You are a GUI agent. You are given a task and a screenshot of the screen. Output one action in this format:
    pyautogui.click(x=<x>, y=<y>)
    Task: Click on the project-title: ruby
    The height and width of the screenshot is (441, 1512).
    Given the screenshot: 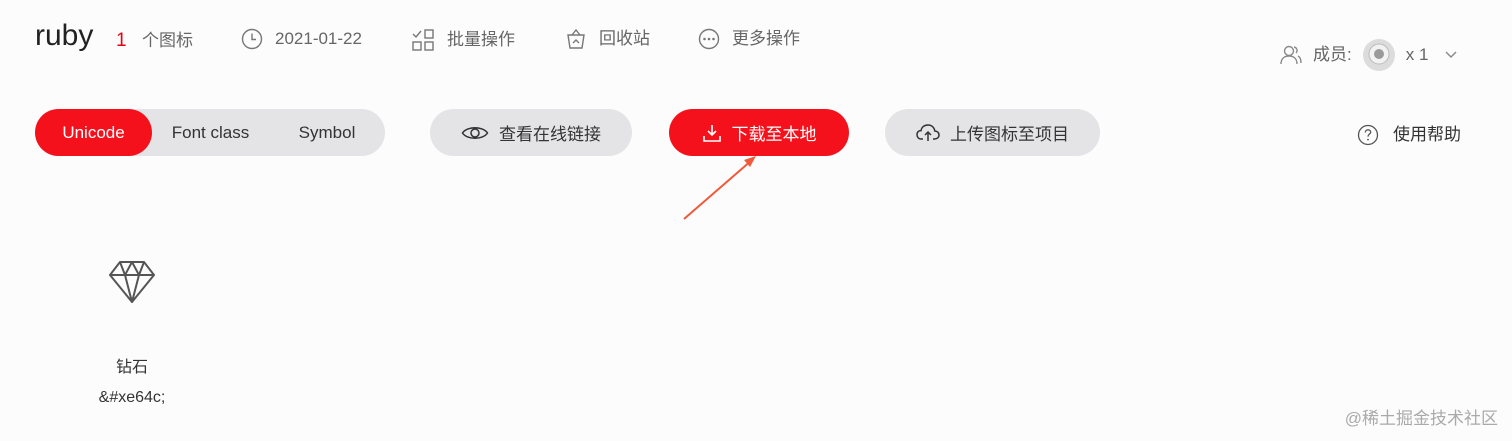 What is the action you would take?
    pyautogui.click(x=64, y=35)
    